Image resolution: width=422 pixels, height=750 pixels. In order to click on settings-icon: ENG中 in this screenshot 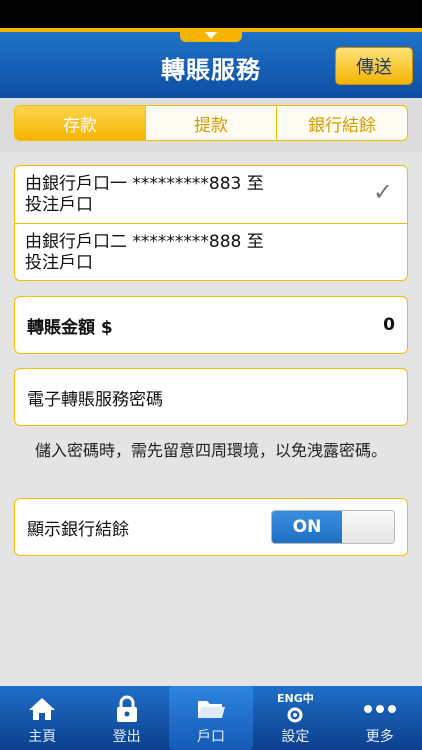, I will do `click(295, 709)`.